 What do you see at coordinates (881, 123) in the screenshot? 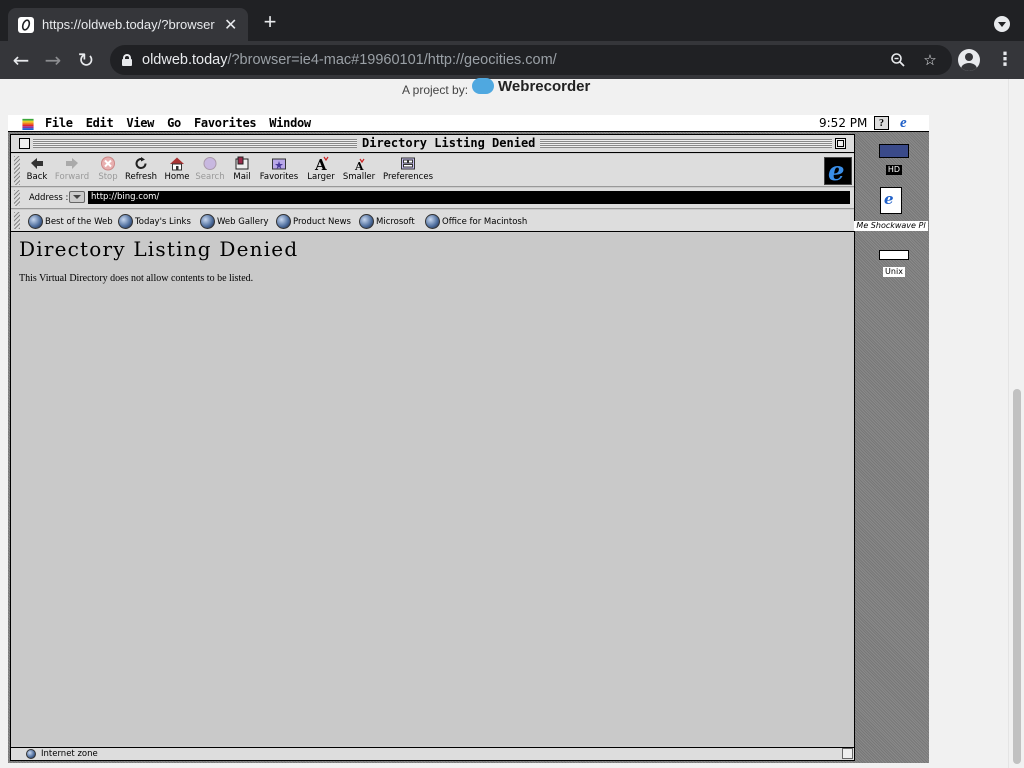
I see `help-menu-icon: ?` at bounding box center [881, 123].